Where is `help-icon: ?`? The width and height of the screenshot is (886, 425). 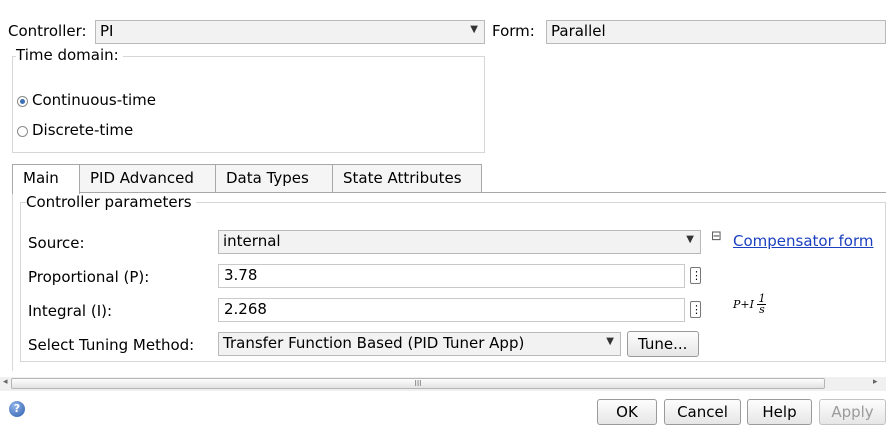
help-icon: ? is located at coordinates (17, 409).